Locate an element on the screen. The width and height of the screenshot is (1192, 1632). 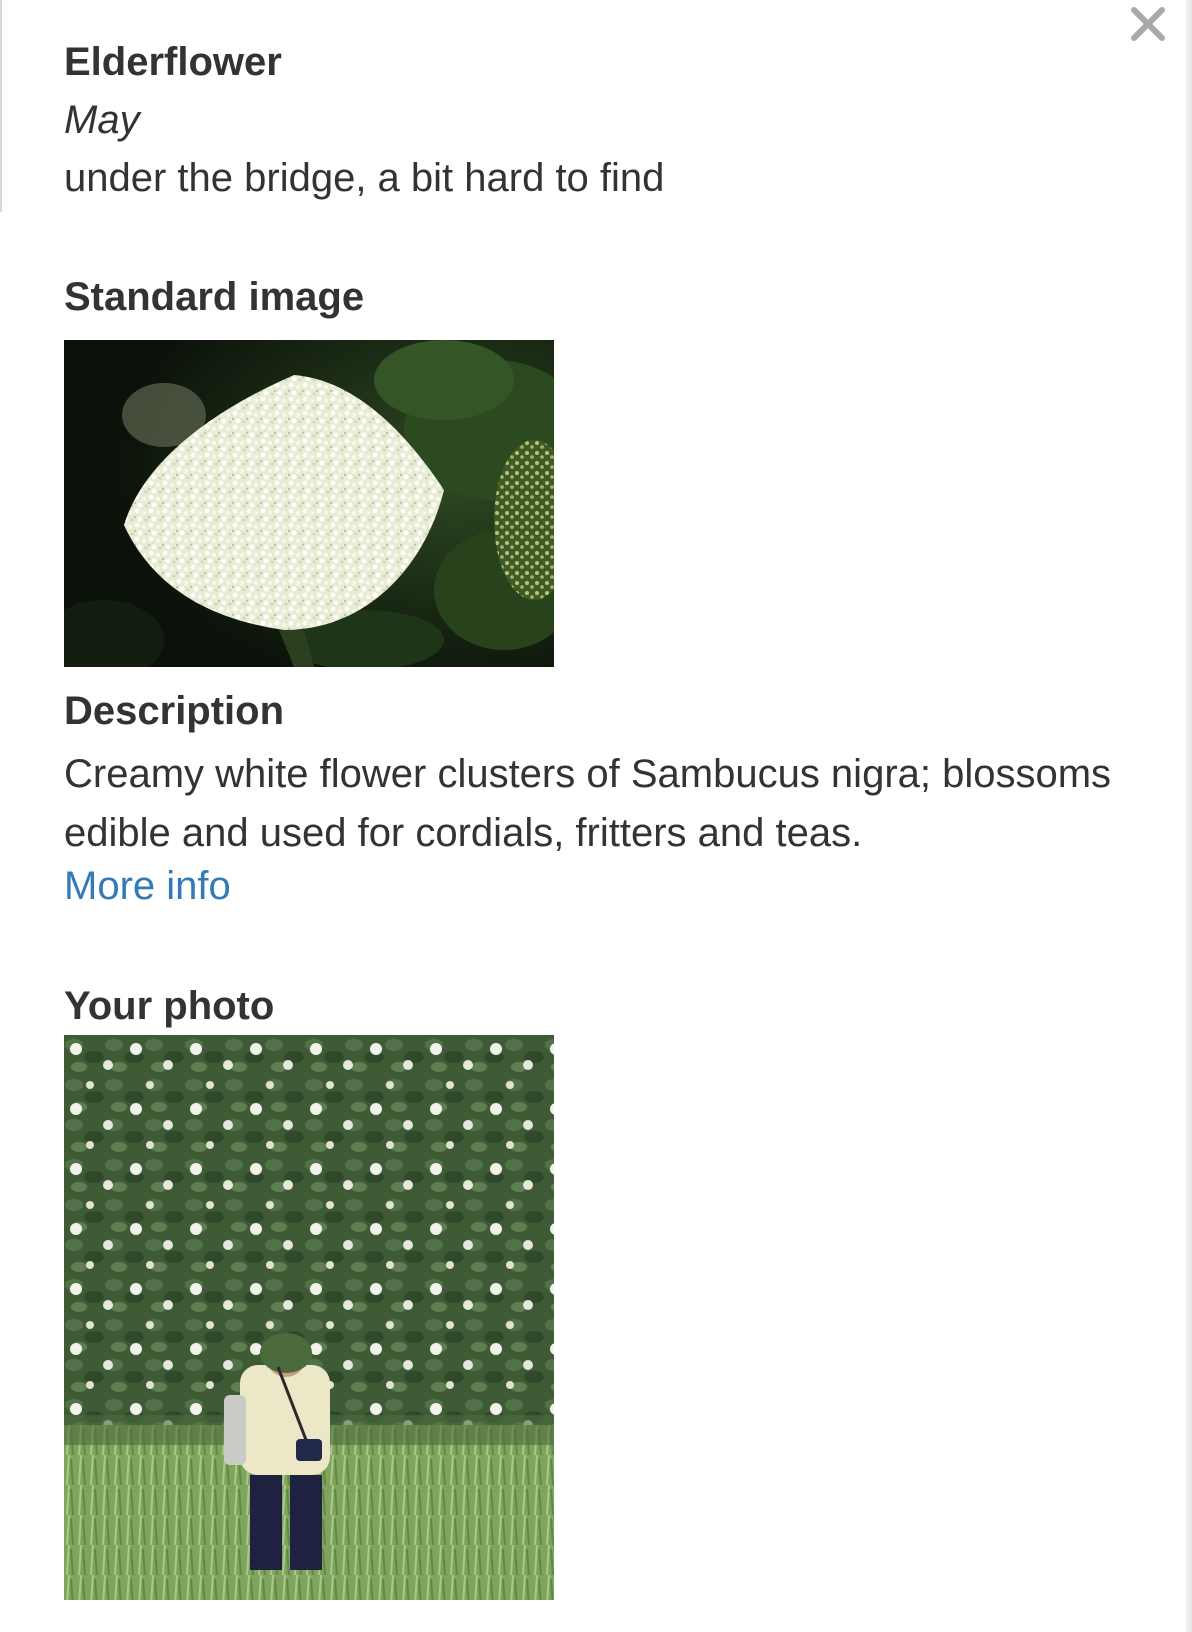
scrollbar is located at coordinates (1189, 816).